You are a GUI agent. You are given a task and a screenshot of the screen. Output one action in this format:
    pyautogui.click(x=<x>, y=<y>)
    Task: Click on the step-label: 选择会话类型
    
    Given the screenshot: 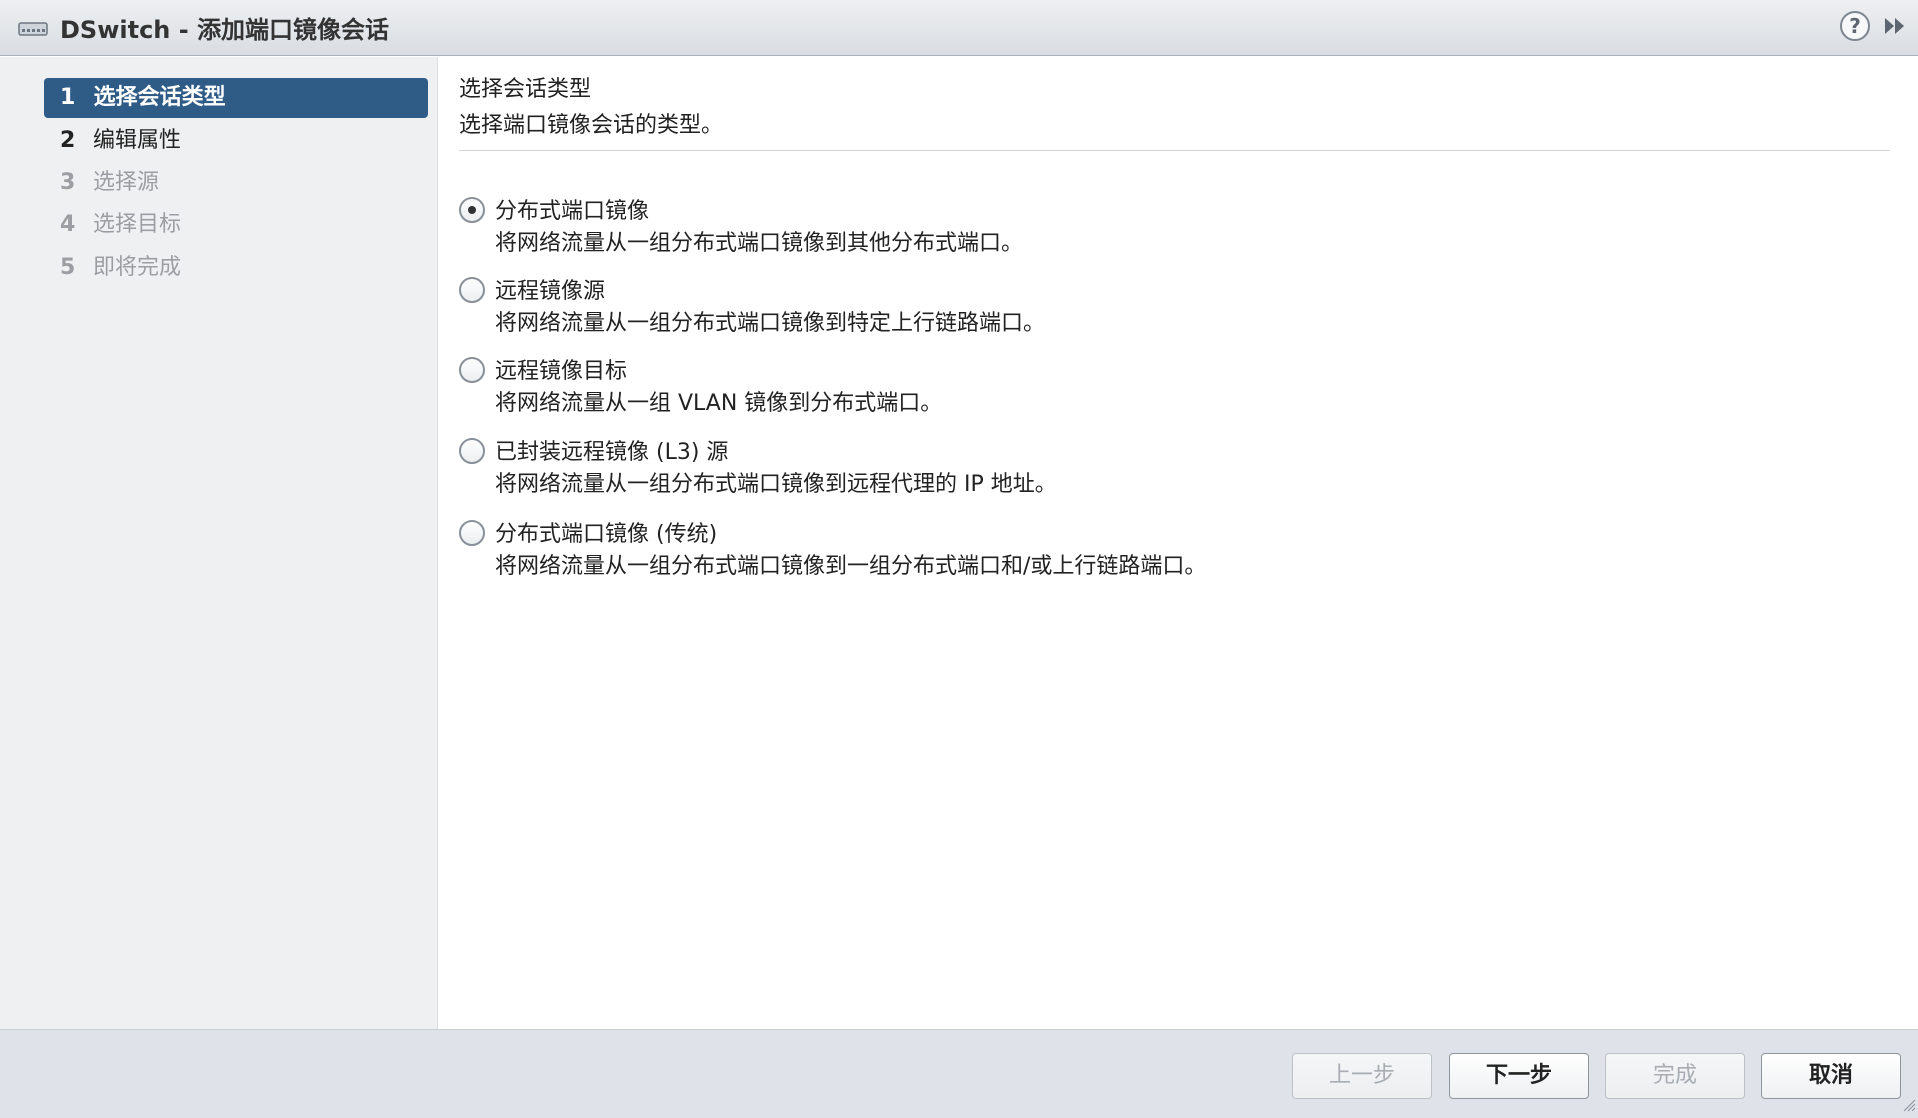 What is the action you would take?
    pyautogui.click(x=159, y=97)
    